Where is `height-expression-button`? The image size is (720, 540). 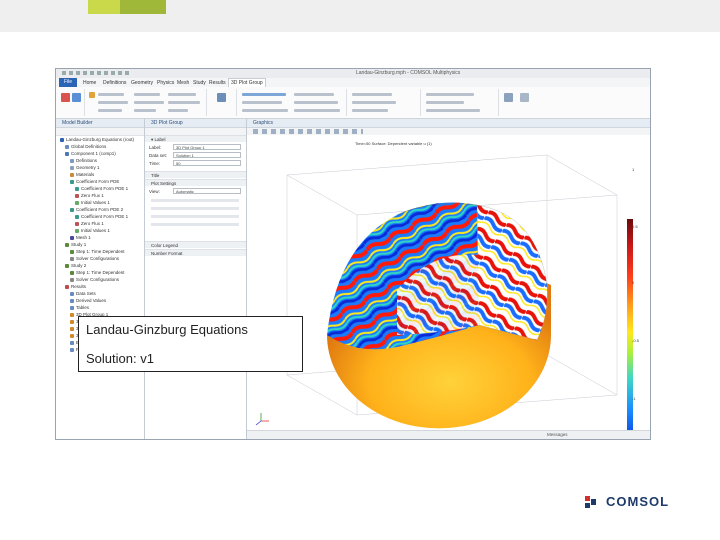
height-expression-button is located at coordinates (314, 94).